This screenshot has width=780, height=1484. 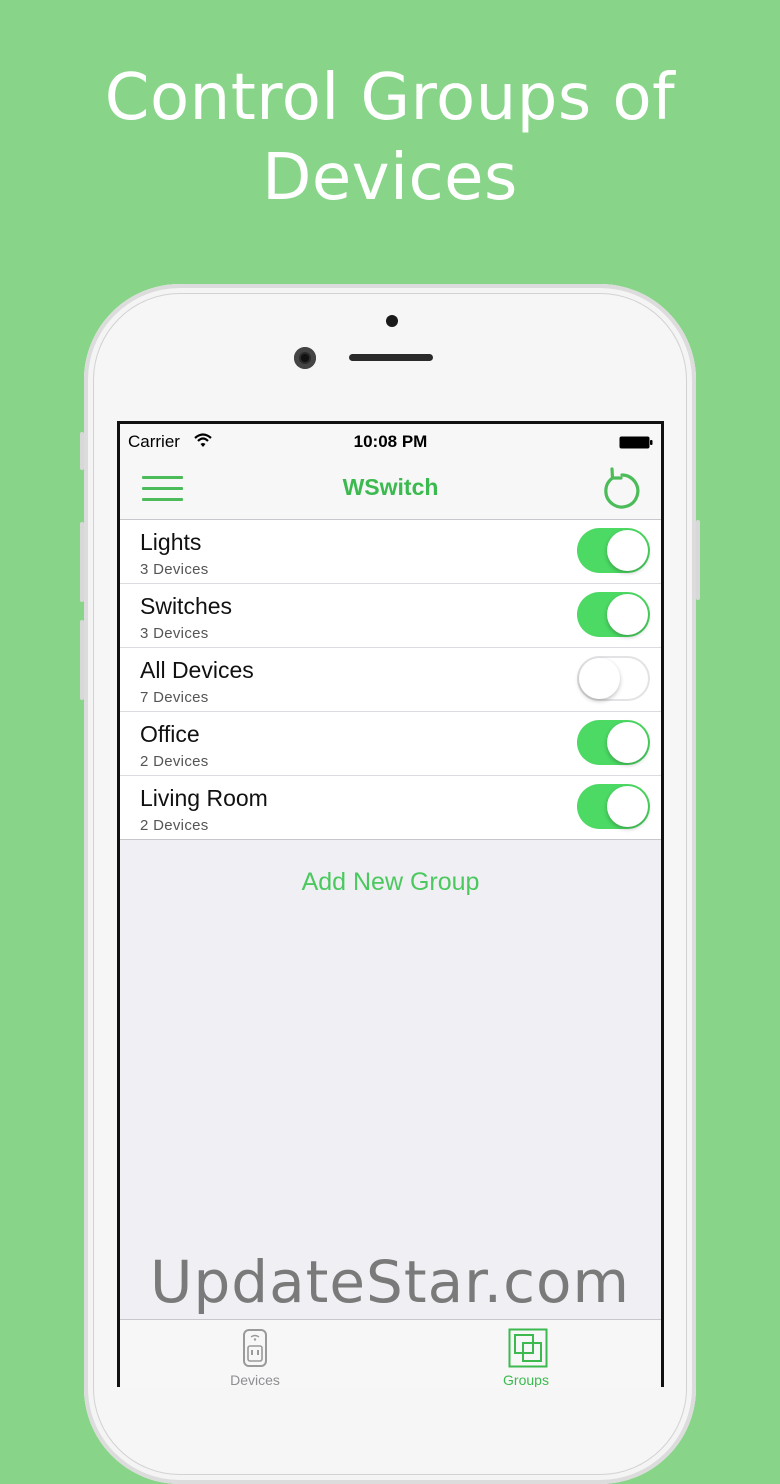 I want to click on group-row-switches: Switches 3 Devices, so click(x=390, y=616).